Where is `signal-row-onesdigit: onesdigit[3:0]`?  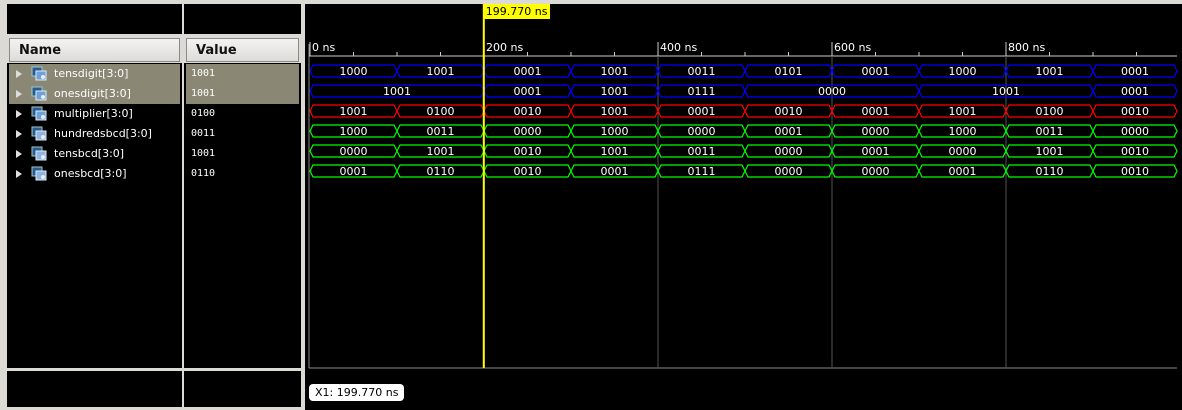 signal-row-onesdigit: onesdigit[3:0] is located at coordinates (94, 94).